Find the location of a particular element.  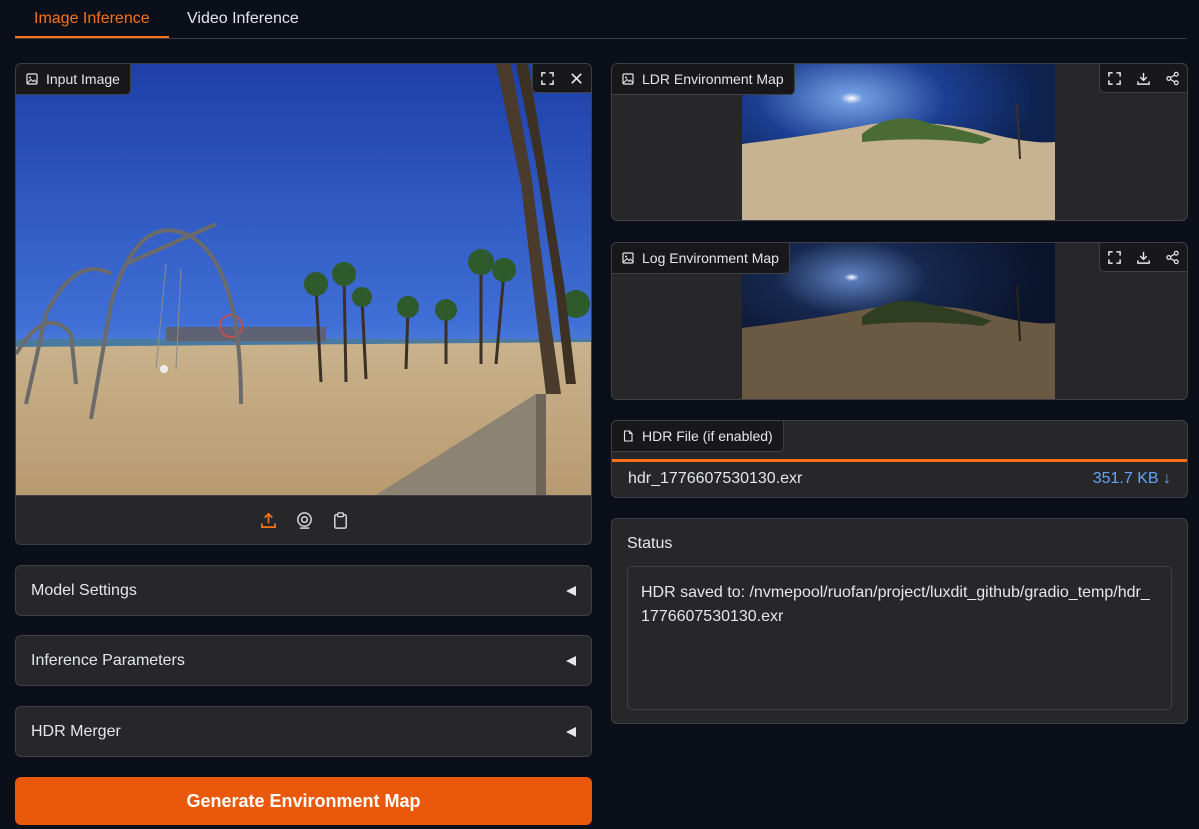

accordion-model-settings: Model Settings is located at coordinates (303, 590).